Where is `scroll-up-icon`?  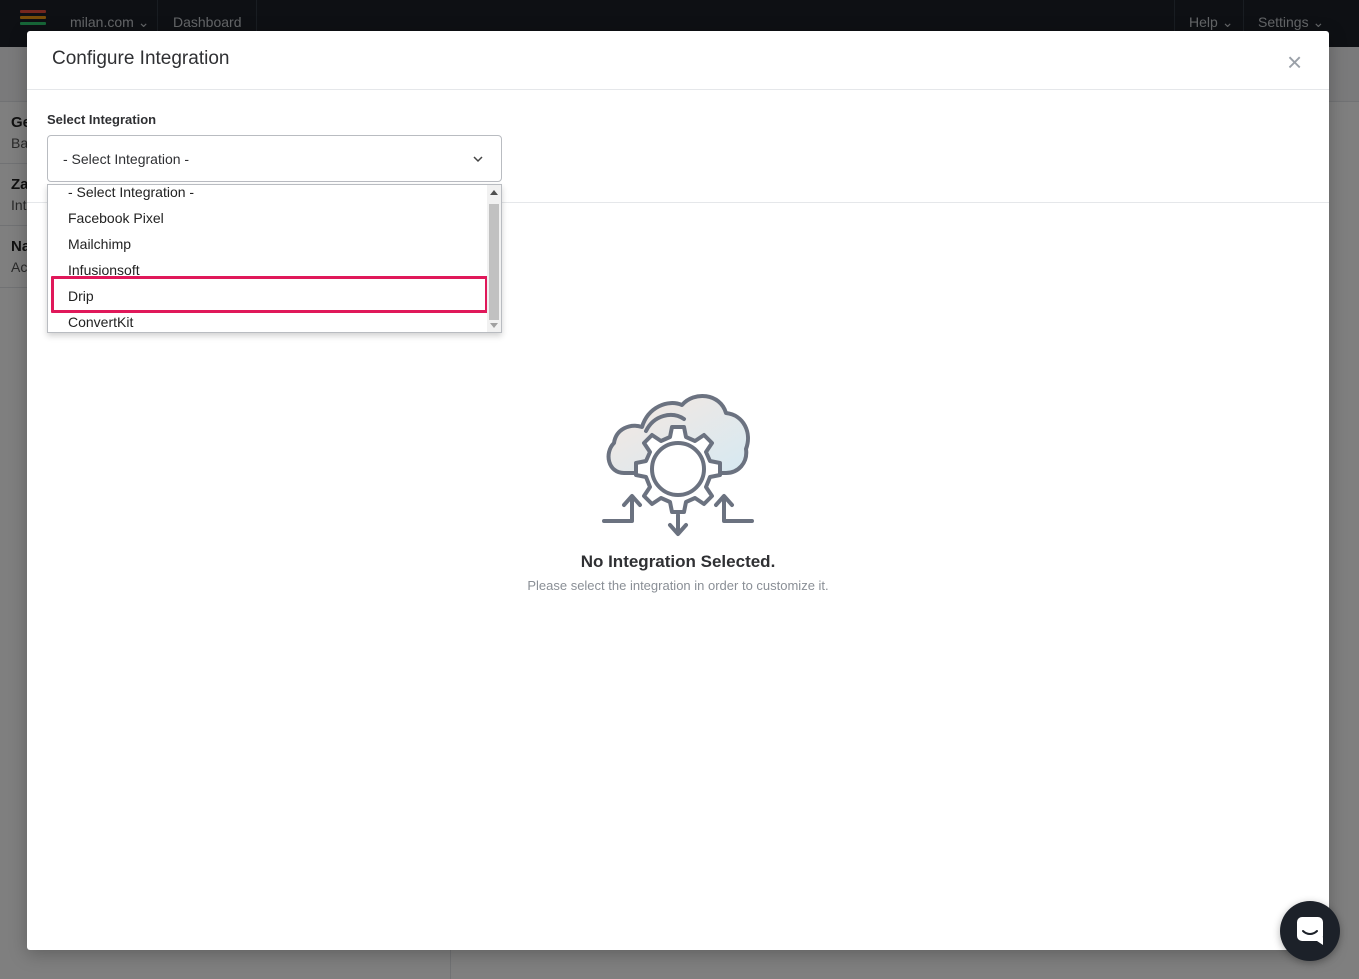 scroll-up-icon is located at coordinates (494, 192).